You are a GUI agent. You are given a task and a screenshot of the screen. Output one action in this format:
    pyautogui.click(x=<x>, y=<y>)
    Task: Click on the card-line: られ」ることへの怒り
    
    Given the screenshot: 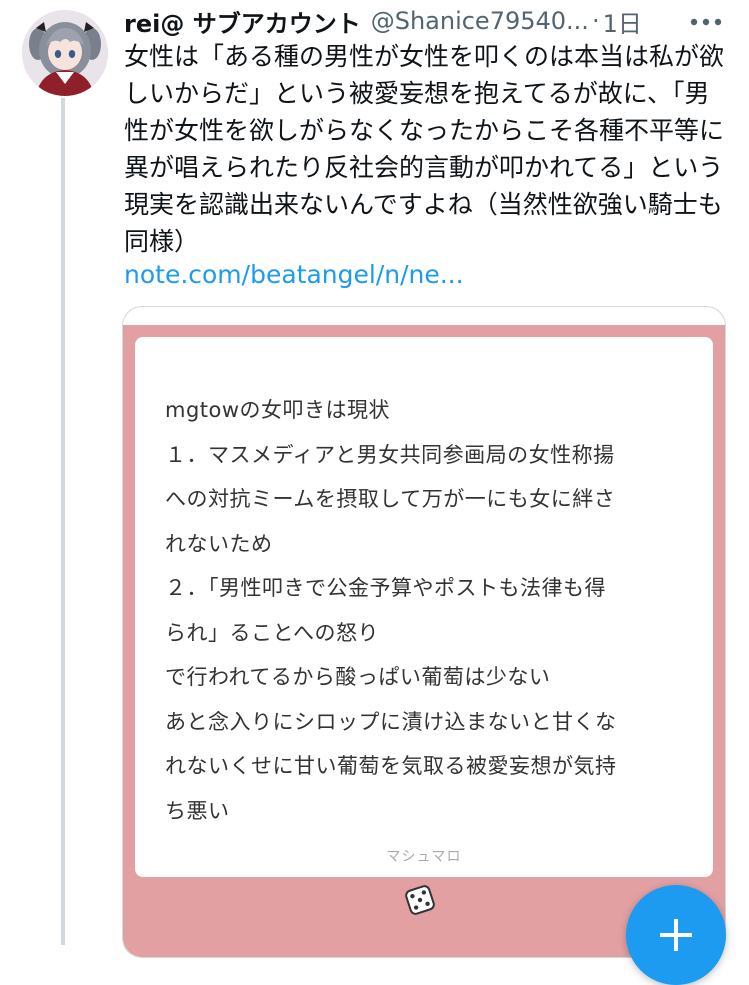 What is the action you would take?
    pyautogui.click(x=272, y=632)
    